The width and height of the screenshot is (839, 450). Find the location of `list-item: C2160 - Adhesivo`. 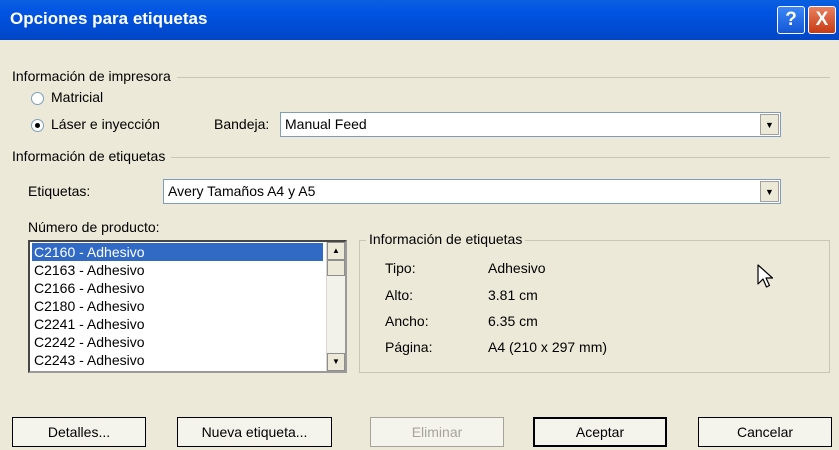

list-item: C2160 - Adhesivo is located at coordinates (177, 252).